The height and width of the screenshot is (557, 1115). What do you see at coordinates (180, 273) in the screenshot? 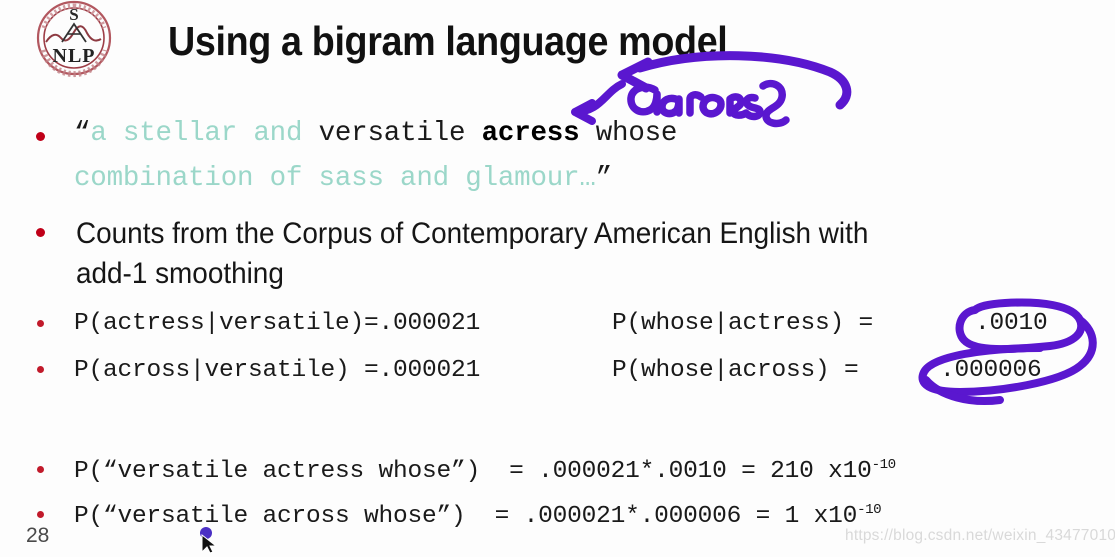
I see `counts-line-2: add-1 smoothing` at bounding box center [180, 273].